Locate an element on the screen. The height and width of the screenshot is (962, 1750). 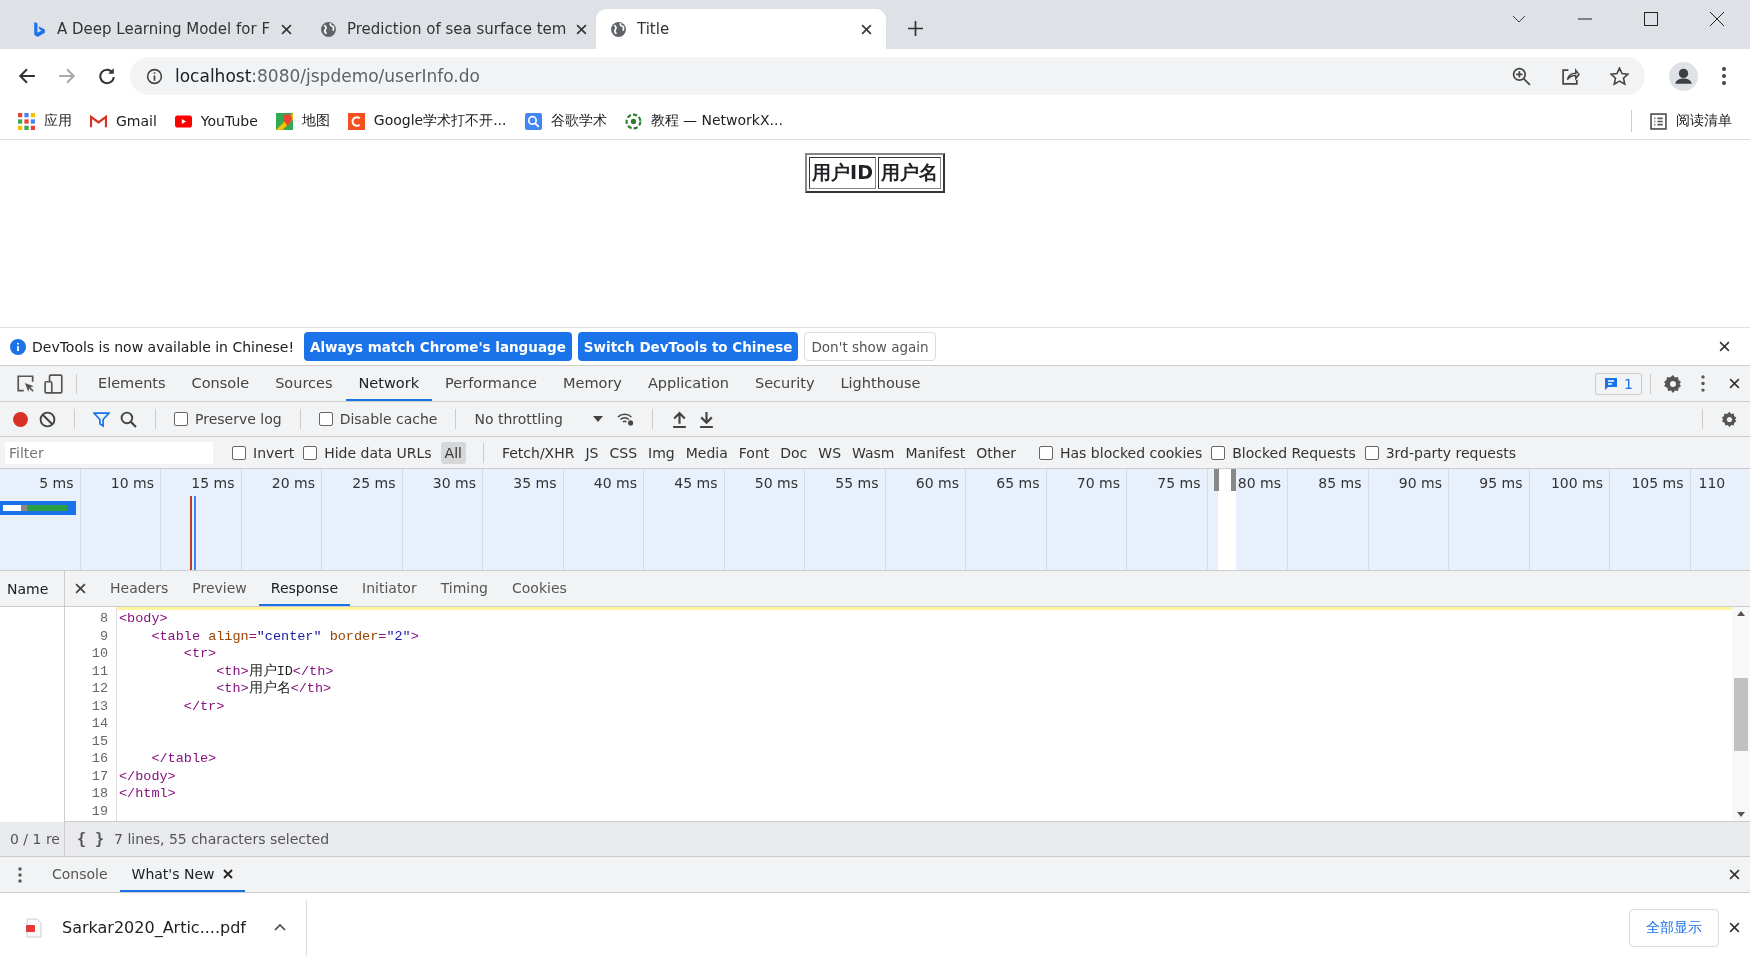
download-icon is located at coordinates (706, 419).